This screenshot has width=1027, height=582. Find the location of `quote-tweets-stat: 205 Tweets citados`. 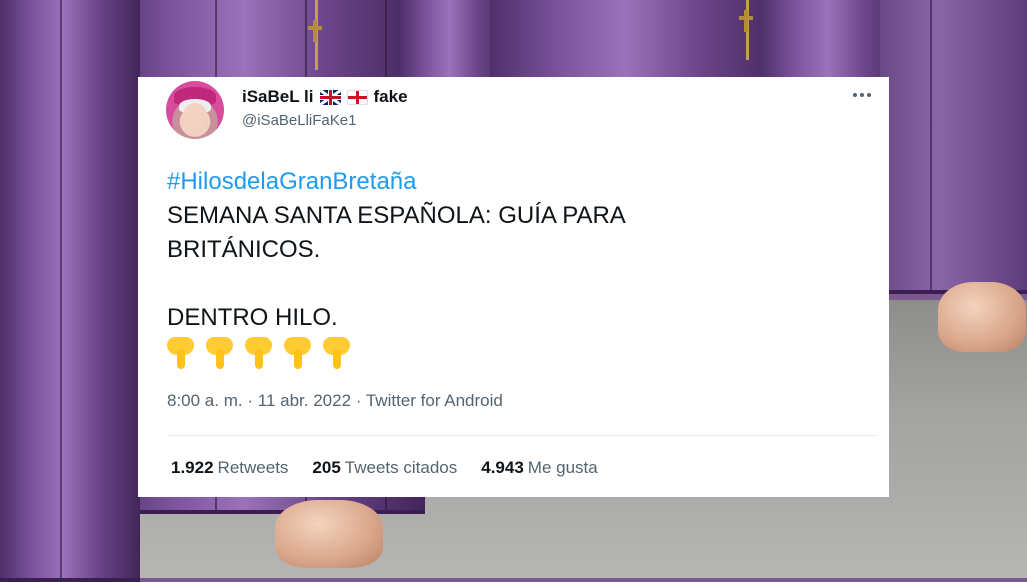

quote-tweets-stat: 205 Tweets citados is located at coordinates (384, 468).